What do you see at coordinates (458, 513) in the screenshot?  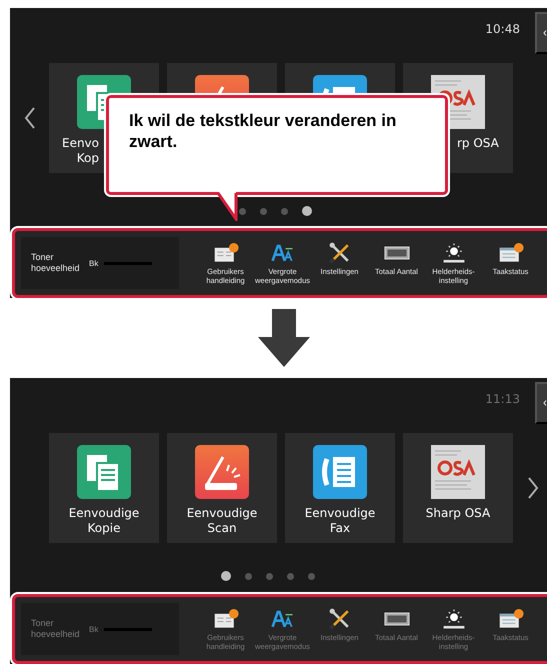 I see `tile-label: Sharp OSA` at bounding box center [458, 513].